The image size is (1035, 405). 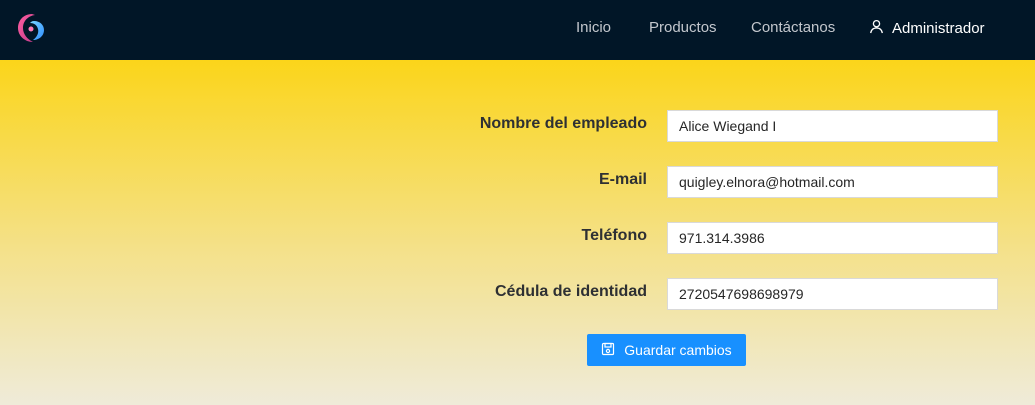 What do you see at coordinates (876, 28) in the screenshot?
I see `user-icon` at bounding box center [876, 28].